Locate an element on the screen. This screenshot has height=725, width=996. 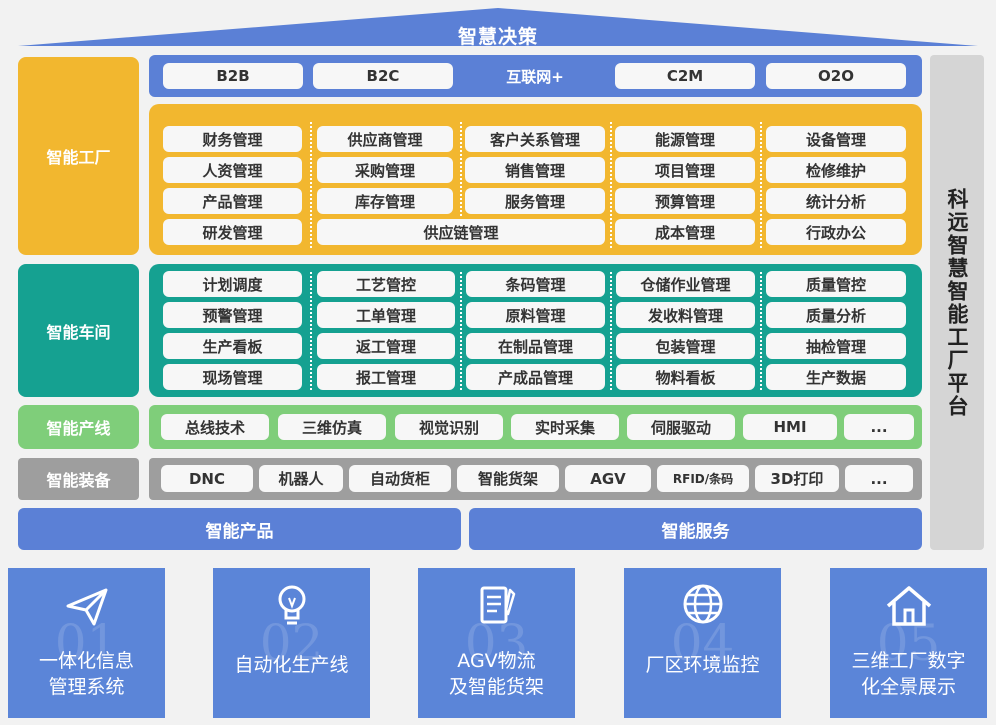
equipment-item: AGV is located at coordinates (608, 478).